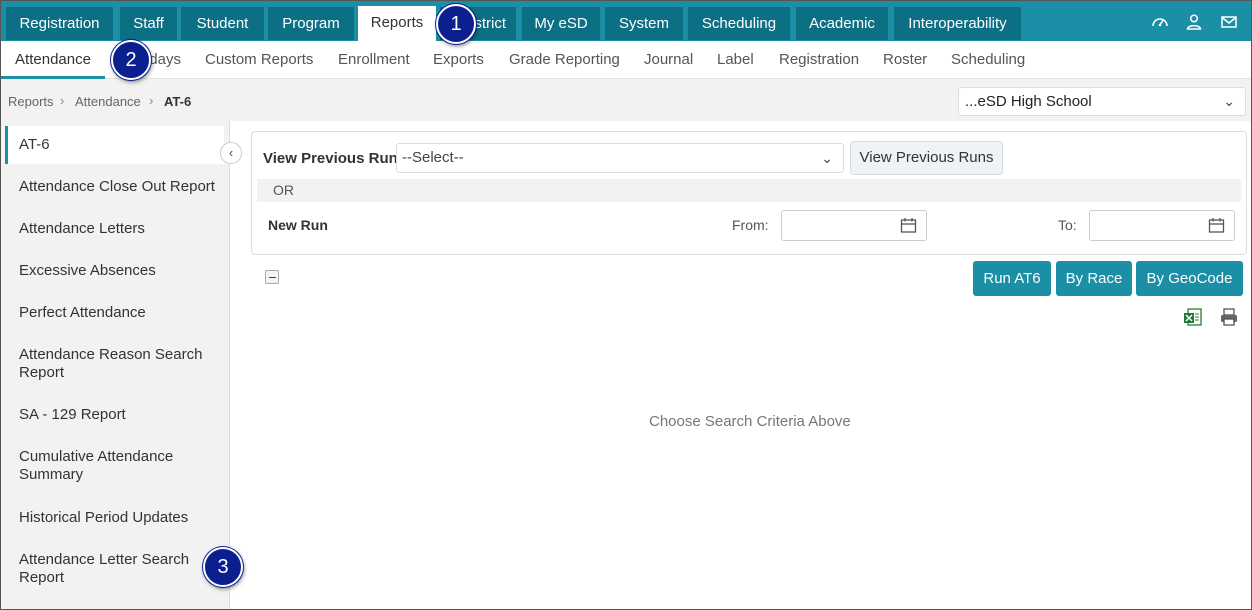 The image size is (1252, 610). Describe the element at coordinates (1229, 317) in the screenshot. I see `print-icon` at that location.